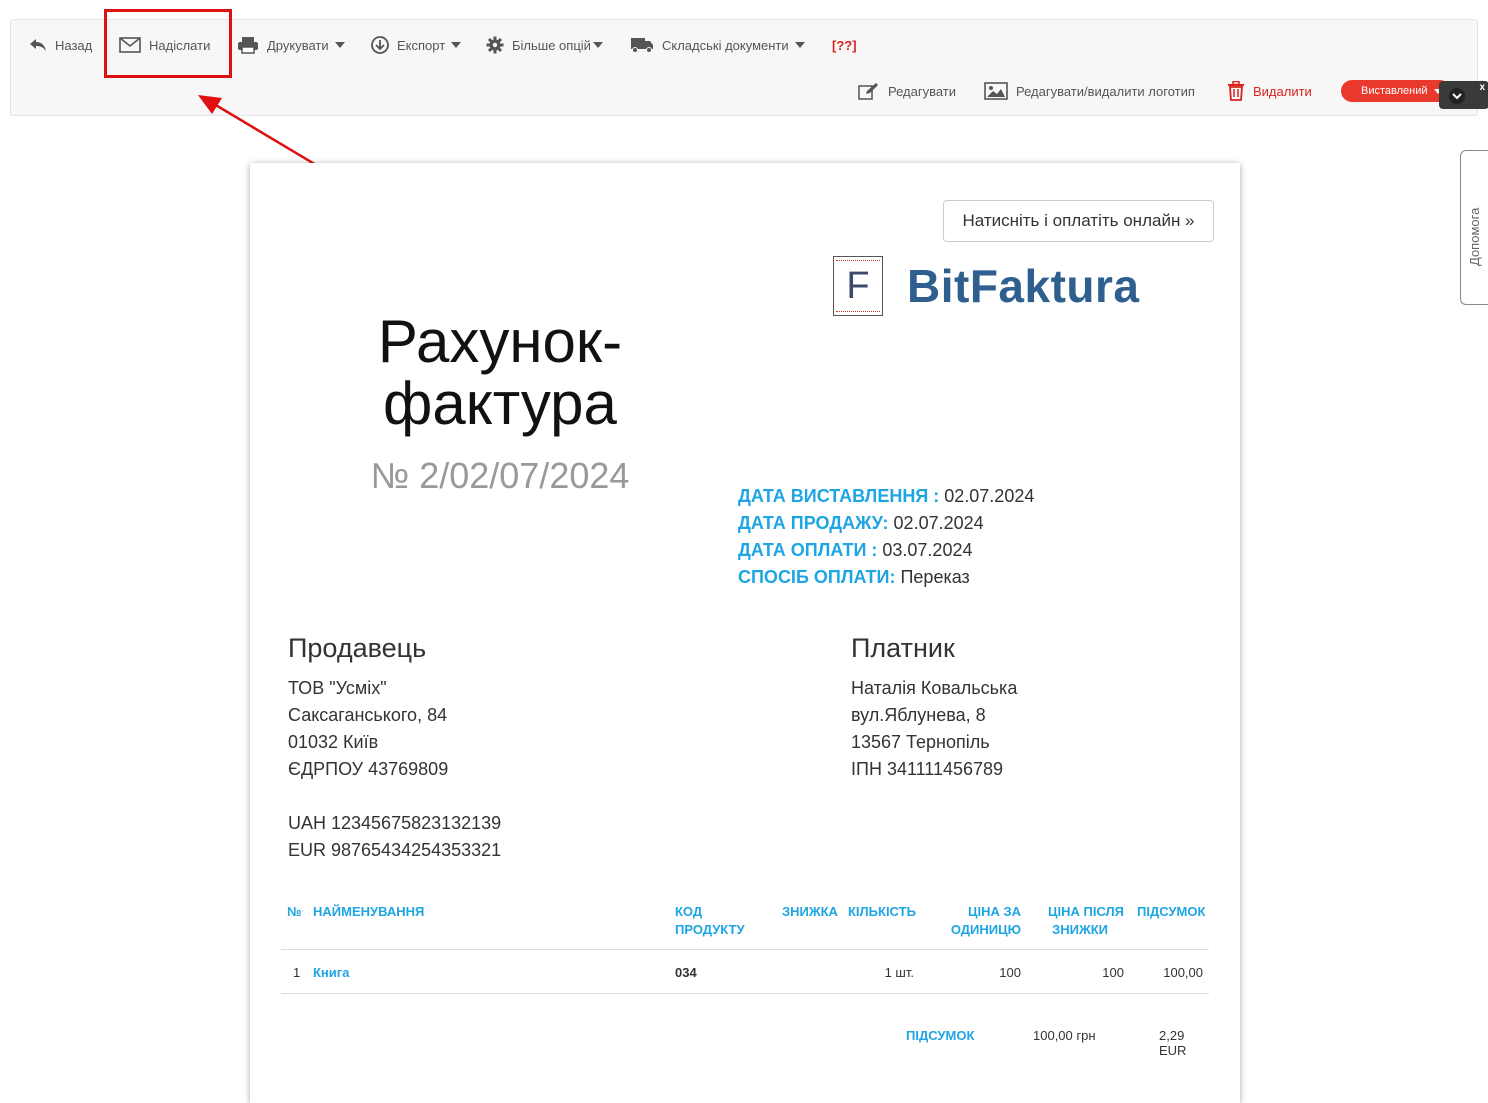 The height and width of the screenshot is (1103, 1488). What do you see at coordinates (368, 715) in the screenshot?
I see `seller-line: Саксаганського, 84` at bounding box center [368, 715].